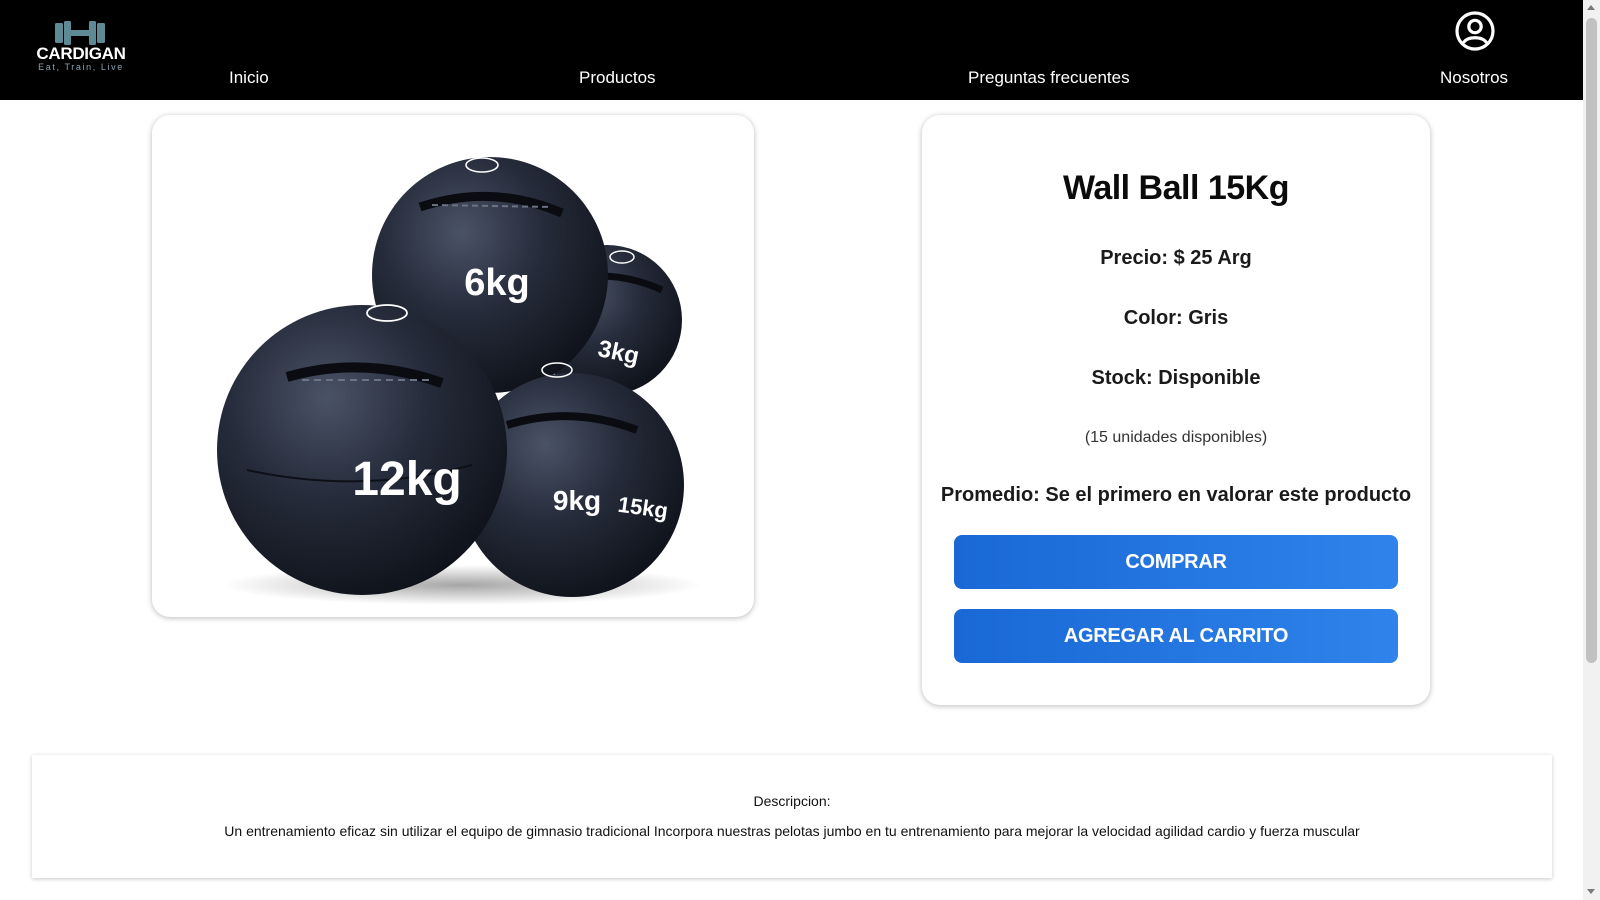 The width and height of the screenshot is (1600, 900). Describe the element at coordinates (1176, 562) in the screenshot. I see `buy-button: COMPRAR` at that location.